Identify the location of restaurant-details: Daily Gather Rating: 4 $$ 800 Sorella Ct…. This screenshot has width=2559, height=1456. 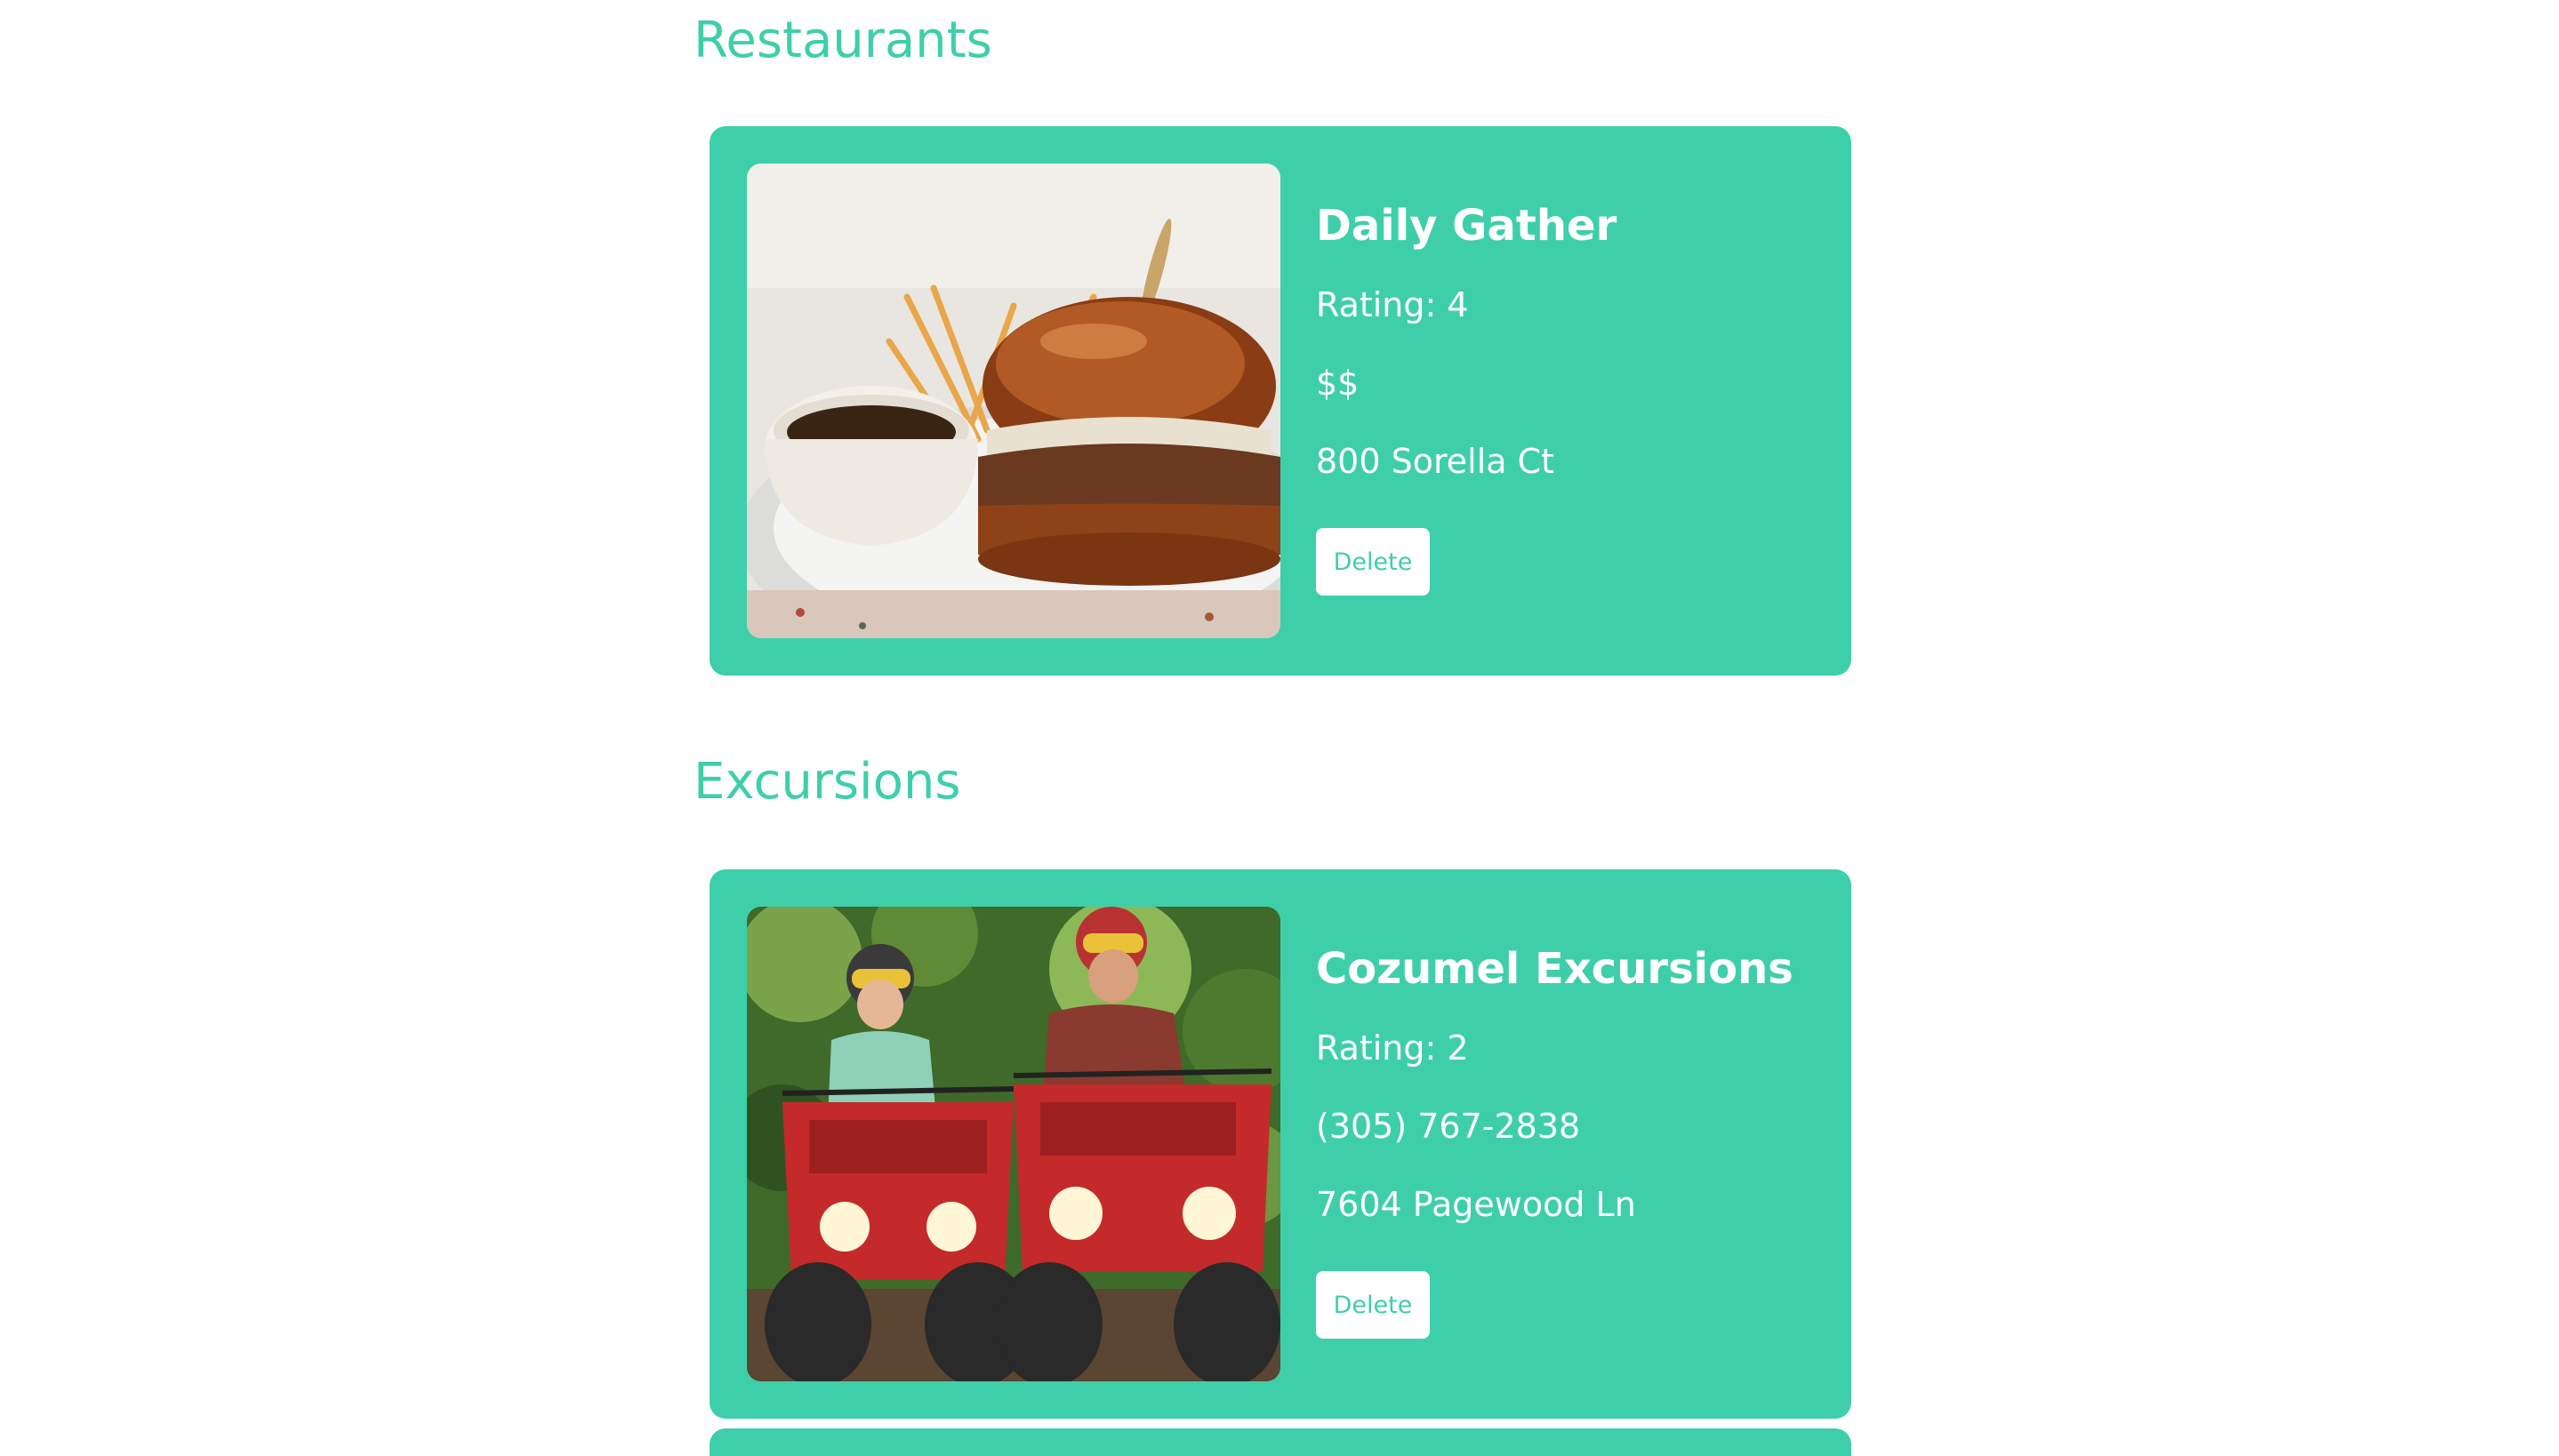
(1466, 398).